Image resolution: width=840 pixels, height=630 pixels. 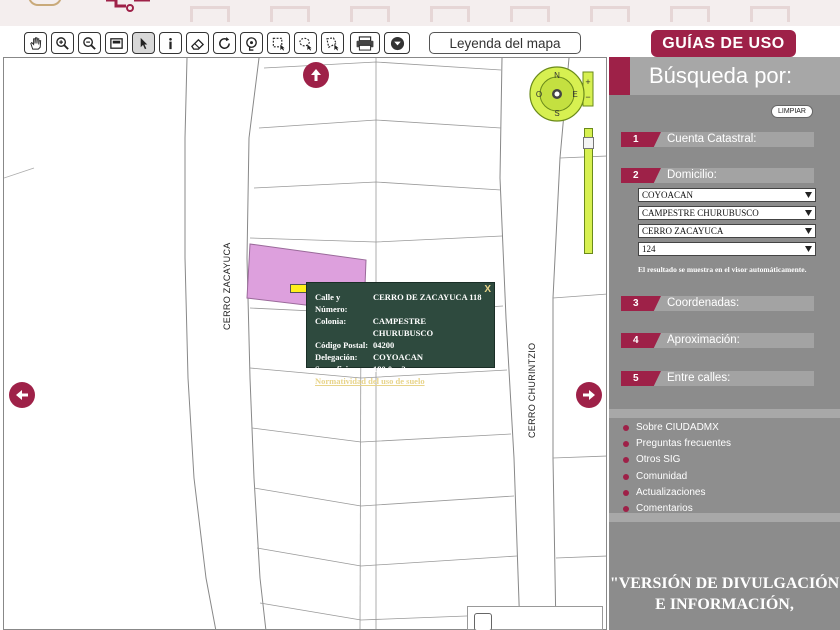 I want to click on compass-control: + − N S E O, so click(x=562, y=94).